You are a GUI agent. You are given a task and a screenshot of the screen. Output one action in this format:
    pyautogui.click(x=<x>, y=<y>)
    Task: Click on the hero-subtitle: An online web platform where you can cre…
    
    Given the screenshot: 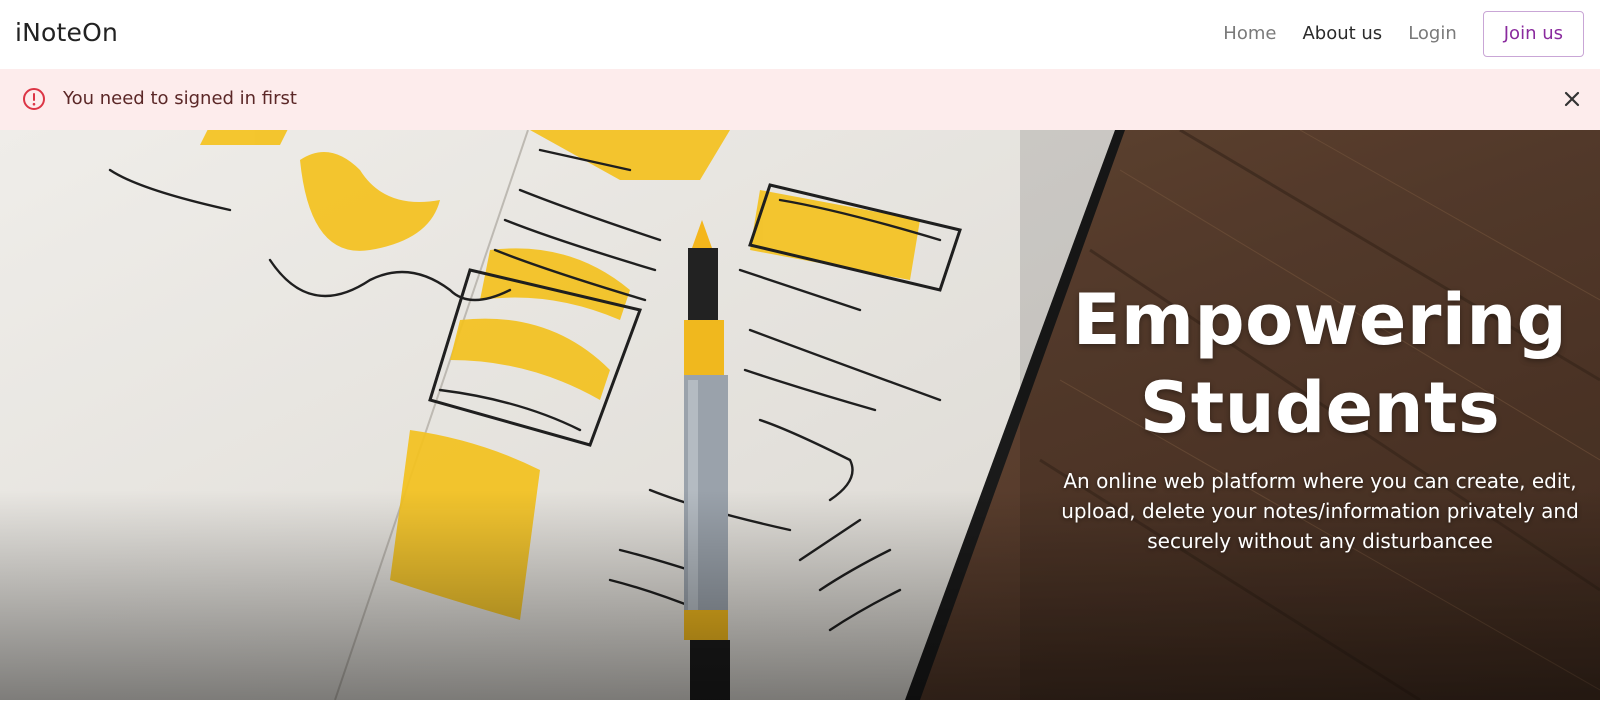 What is the action you would take?
    pyautogui.click(x=1320, y=511)
    